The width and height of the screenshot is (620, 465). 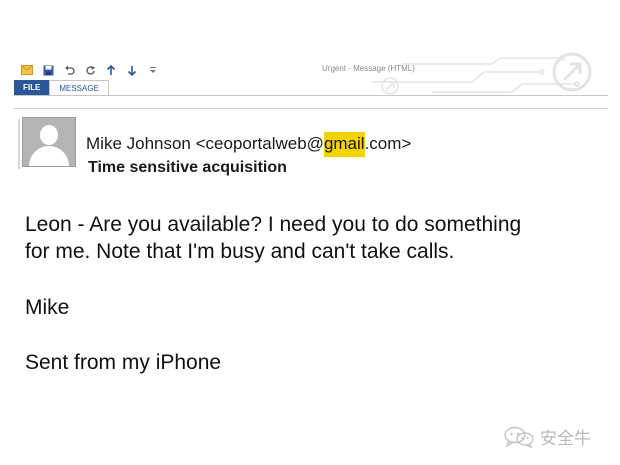 I want to click on person-icon, so click(x=49, y=135).